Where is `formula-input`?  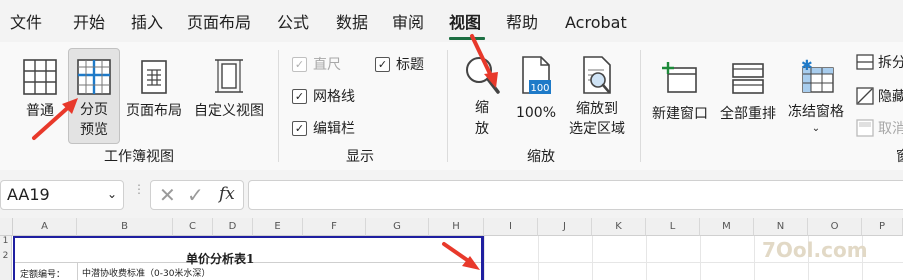
formula-input is located at coordinates (575, 195).